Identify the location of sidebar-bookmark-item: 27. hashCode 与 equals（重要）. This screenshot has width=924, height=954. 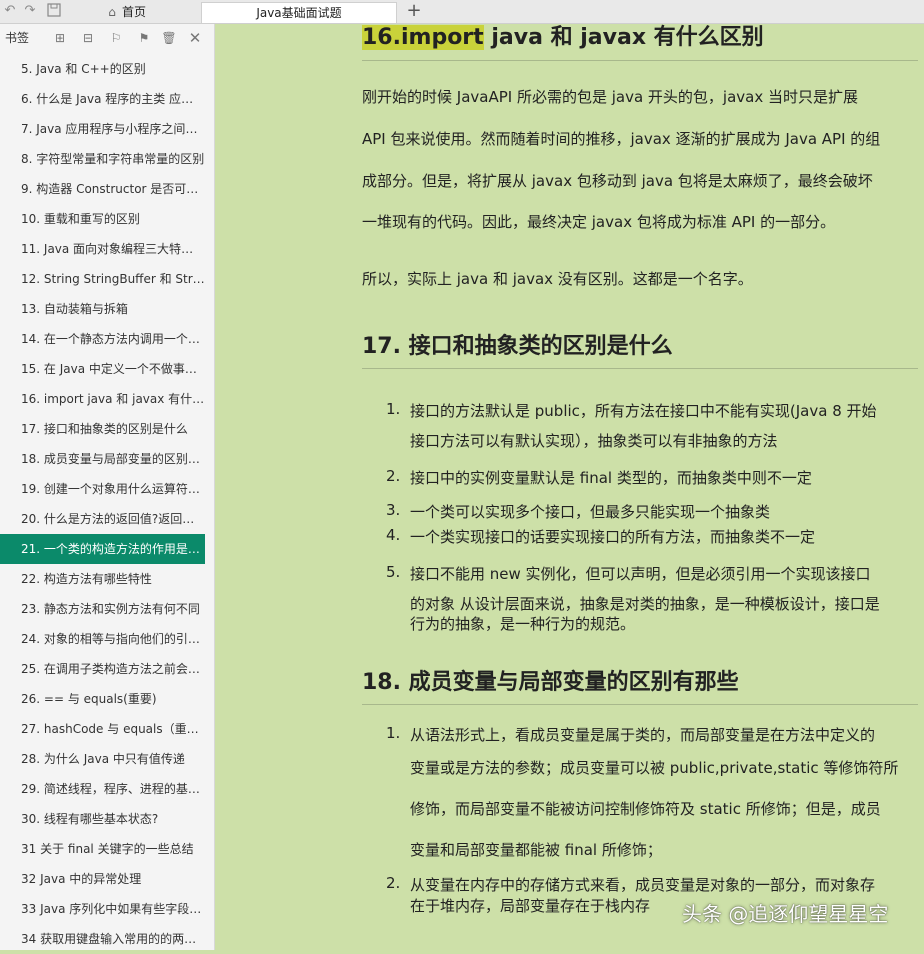
(107, 729).